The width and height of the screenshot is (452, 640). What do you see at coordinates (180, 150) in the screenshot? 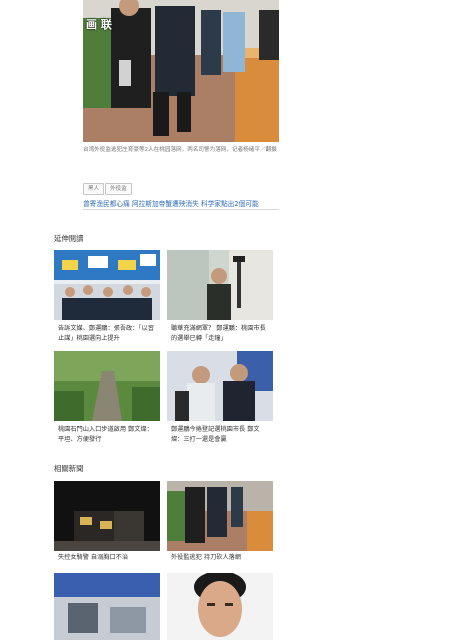
I see `photo-caption: 台湾外役监逃犯庄育豪等2人在桃园落网，两名司警为落网，记者杨绪平／翻摄` at bounding box center [180, 150].